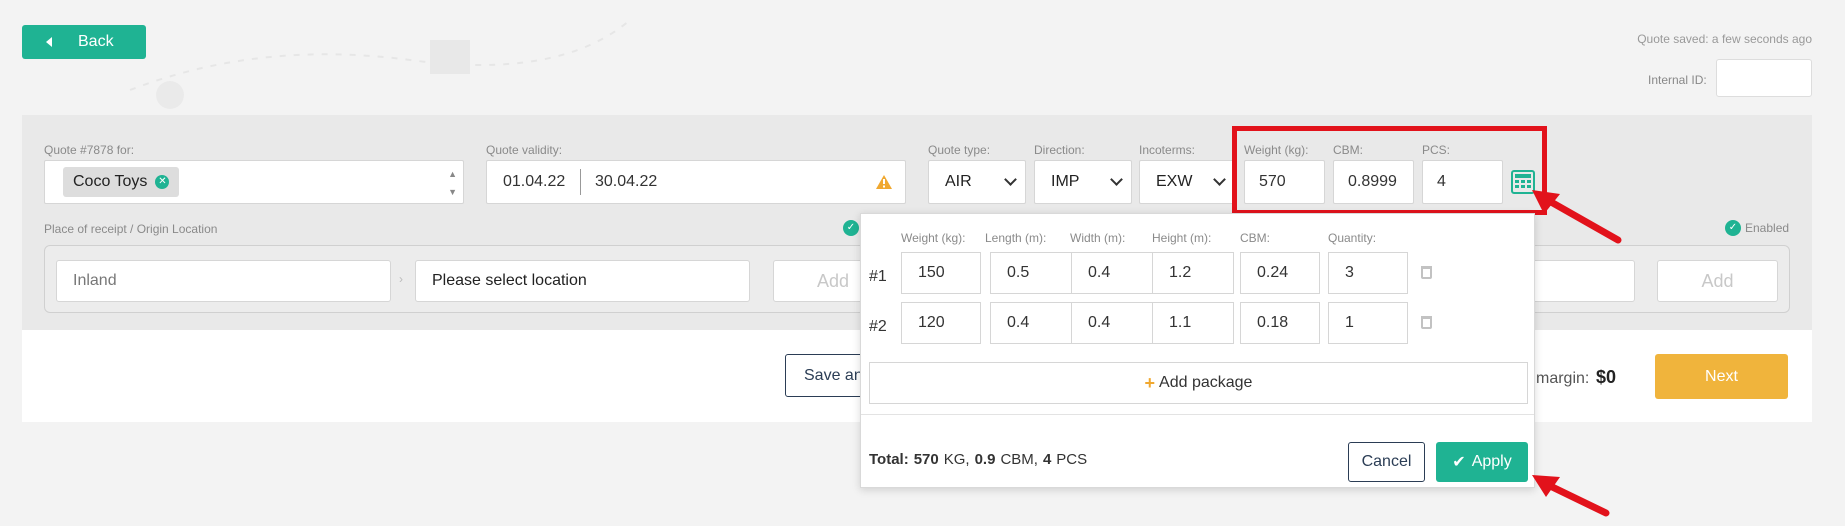  I want to click on validity-from: 01.04.22, so click(534, 181).